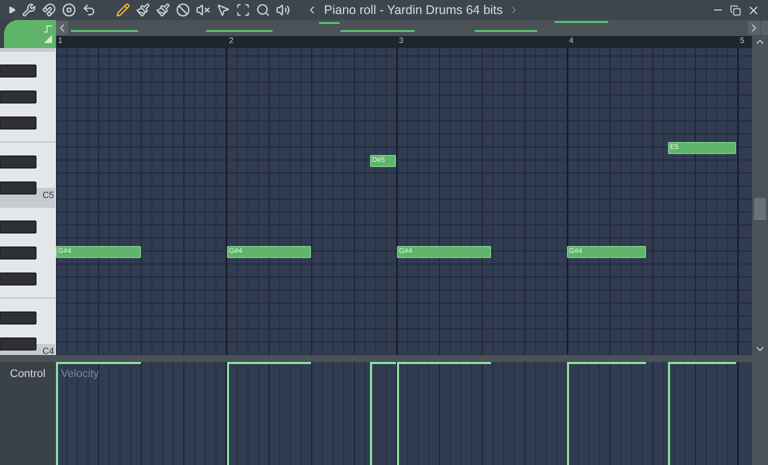 The image size is (768, 465). Describe the element at coordinates (753, 10) in the screenshot. I see `close-icon` at that location.